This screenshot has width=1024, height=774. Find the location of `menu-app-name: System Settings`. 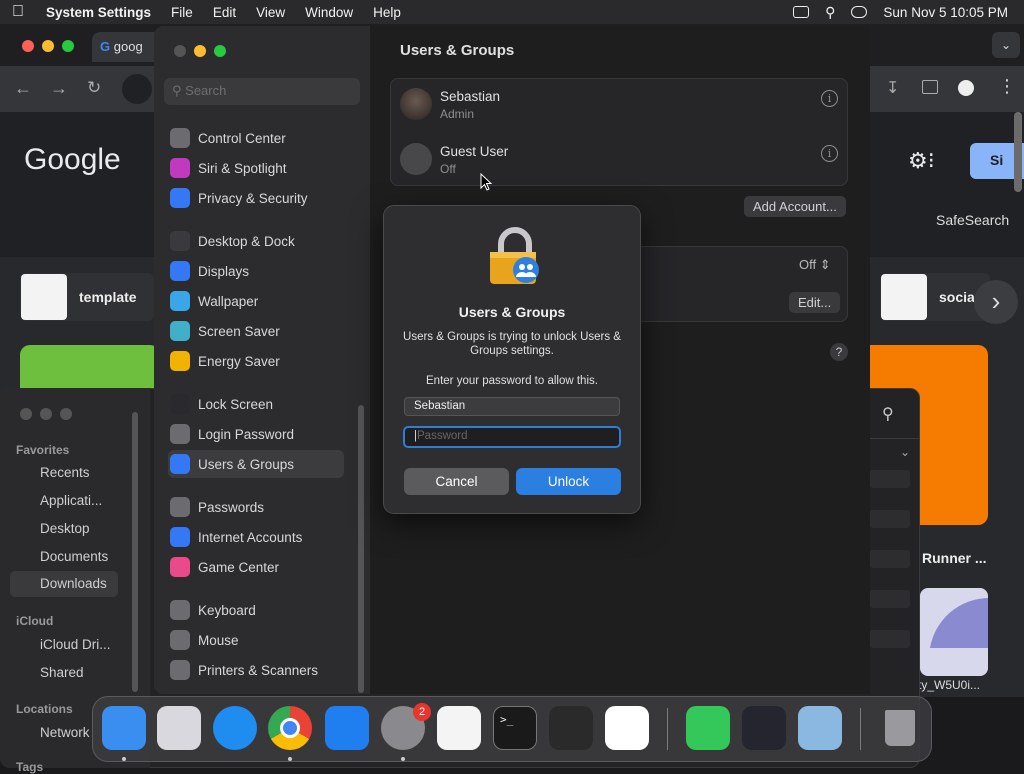

menu-app-name: System Settings is located at coordinates (98, 12).